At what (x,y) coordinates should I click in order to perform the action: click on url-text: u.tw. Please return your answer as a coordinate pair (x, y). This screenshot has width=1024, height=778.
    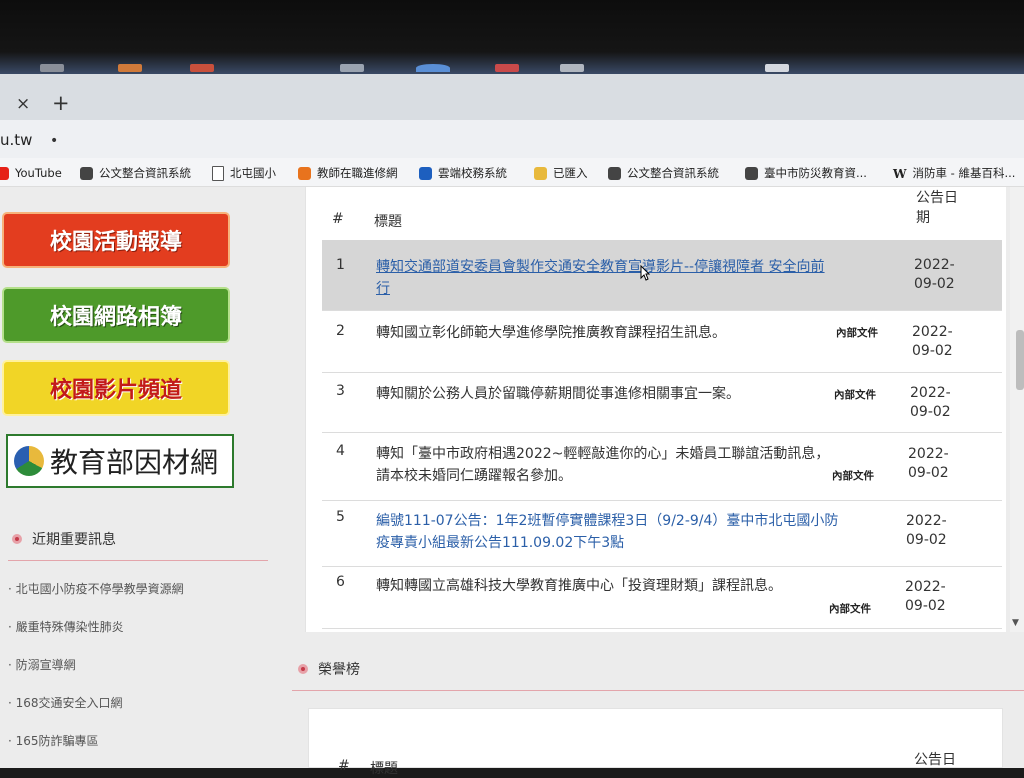
    Looking at the image, I should click on (16, 140).